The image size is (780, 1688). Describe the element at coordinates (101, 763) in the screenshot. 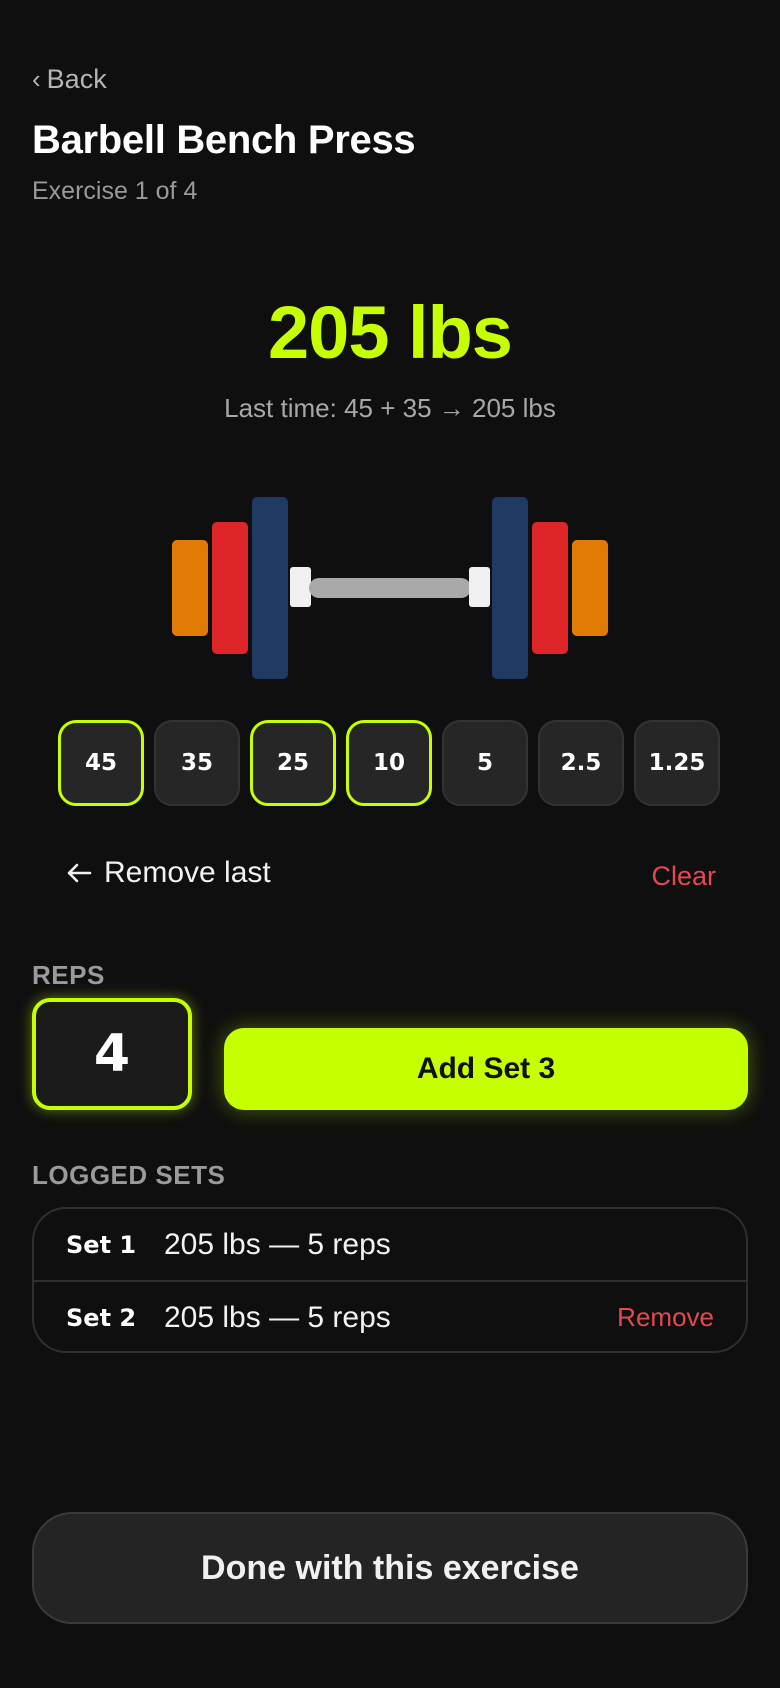

I see `plate-chip-45: 45` at that location.